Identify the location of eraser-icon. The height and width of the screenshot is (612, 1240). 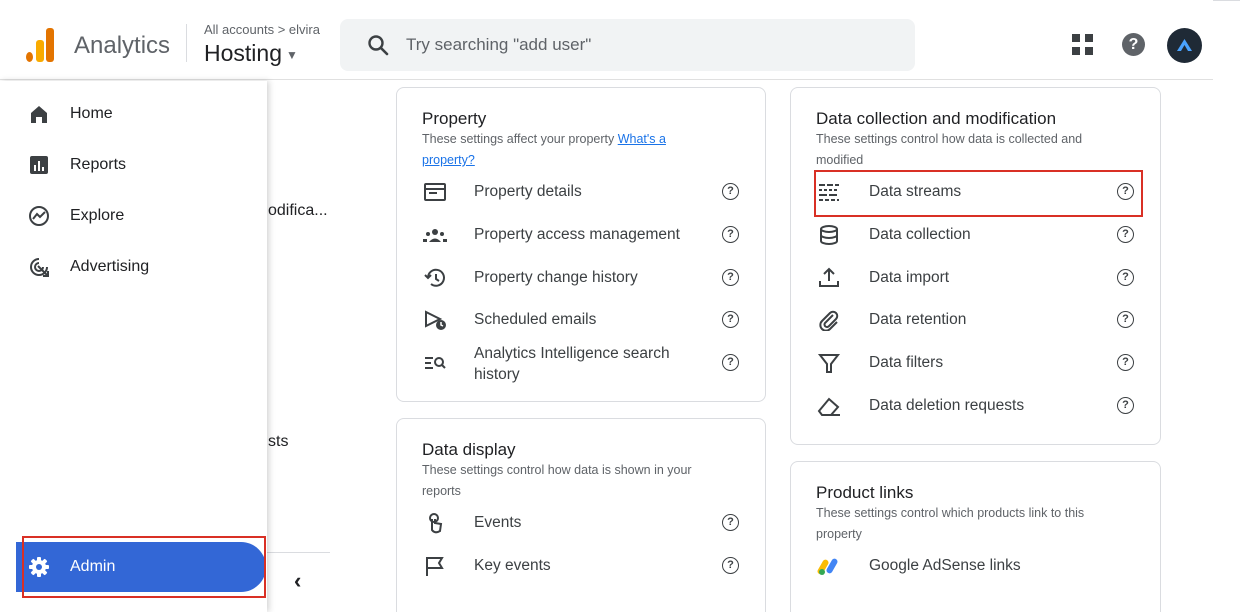
(828, 406).